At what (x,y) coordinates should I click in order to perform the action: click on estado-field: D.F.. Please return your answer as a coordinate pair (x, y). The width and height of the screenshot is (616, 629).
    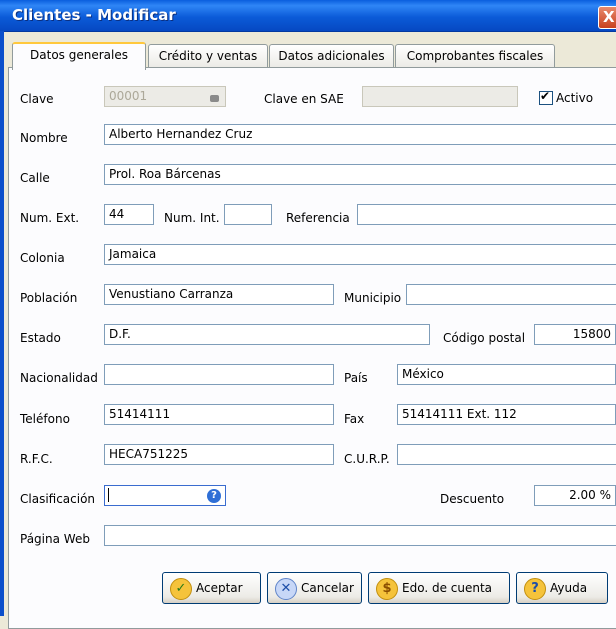
    Looking at the image, I should click on (267, 334).